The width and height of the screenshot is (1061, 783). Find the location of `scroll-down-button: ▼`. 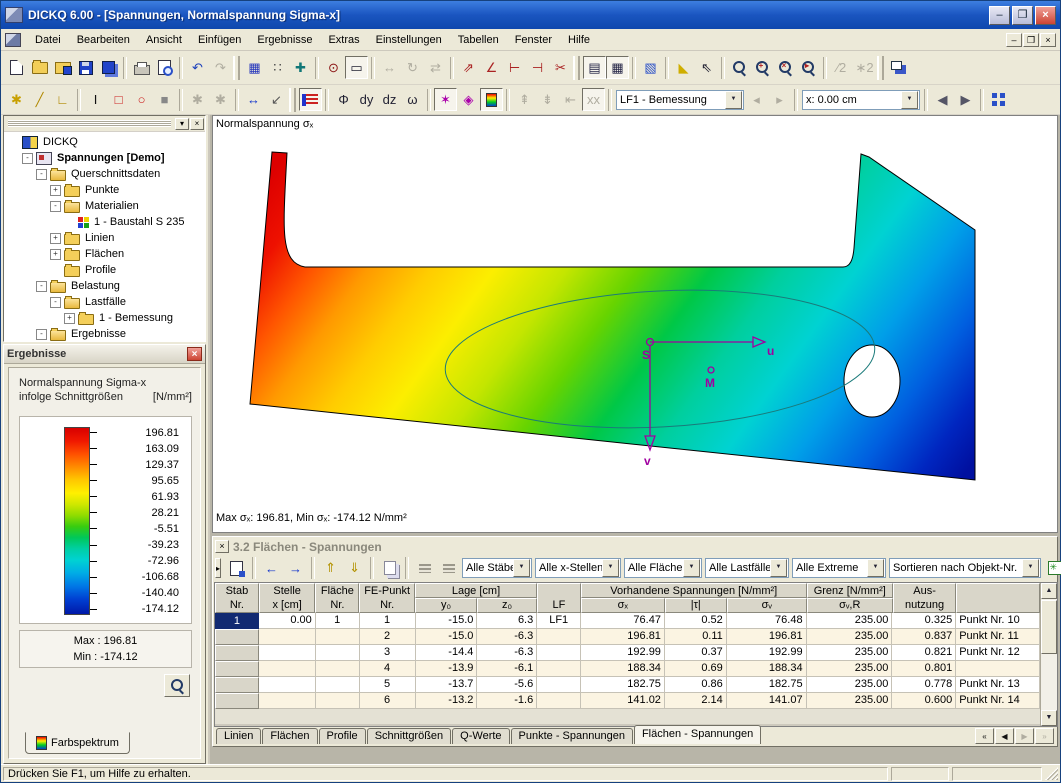

scroll-down-button: ▼ is located at coordinates (1049, 718).